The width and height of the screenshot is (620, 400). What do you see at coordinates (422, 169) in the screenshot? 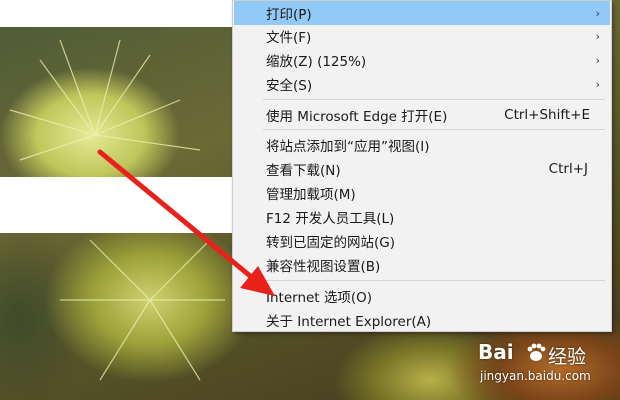
I see `menu-item-view-downloads: 查看下载(N) Ctrl+J` at bounding box center [422, 169].